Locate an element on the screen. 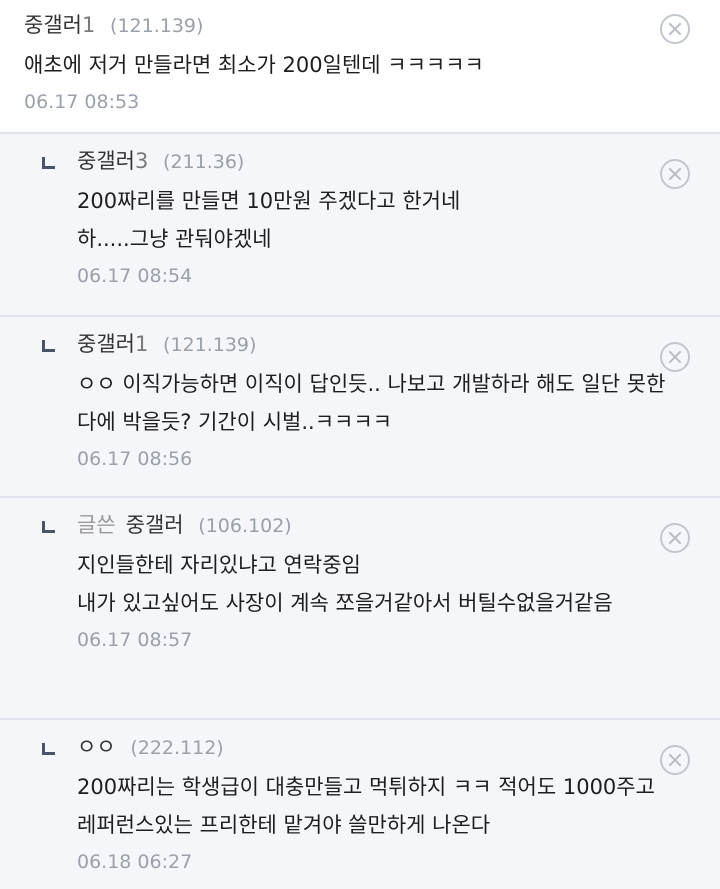 The image size is (720, 889). comment-nickname-suffix: 3 is located at coordinates (141, 161).